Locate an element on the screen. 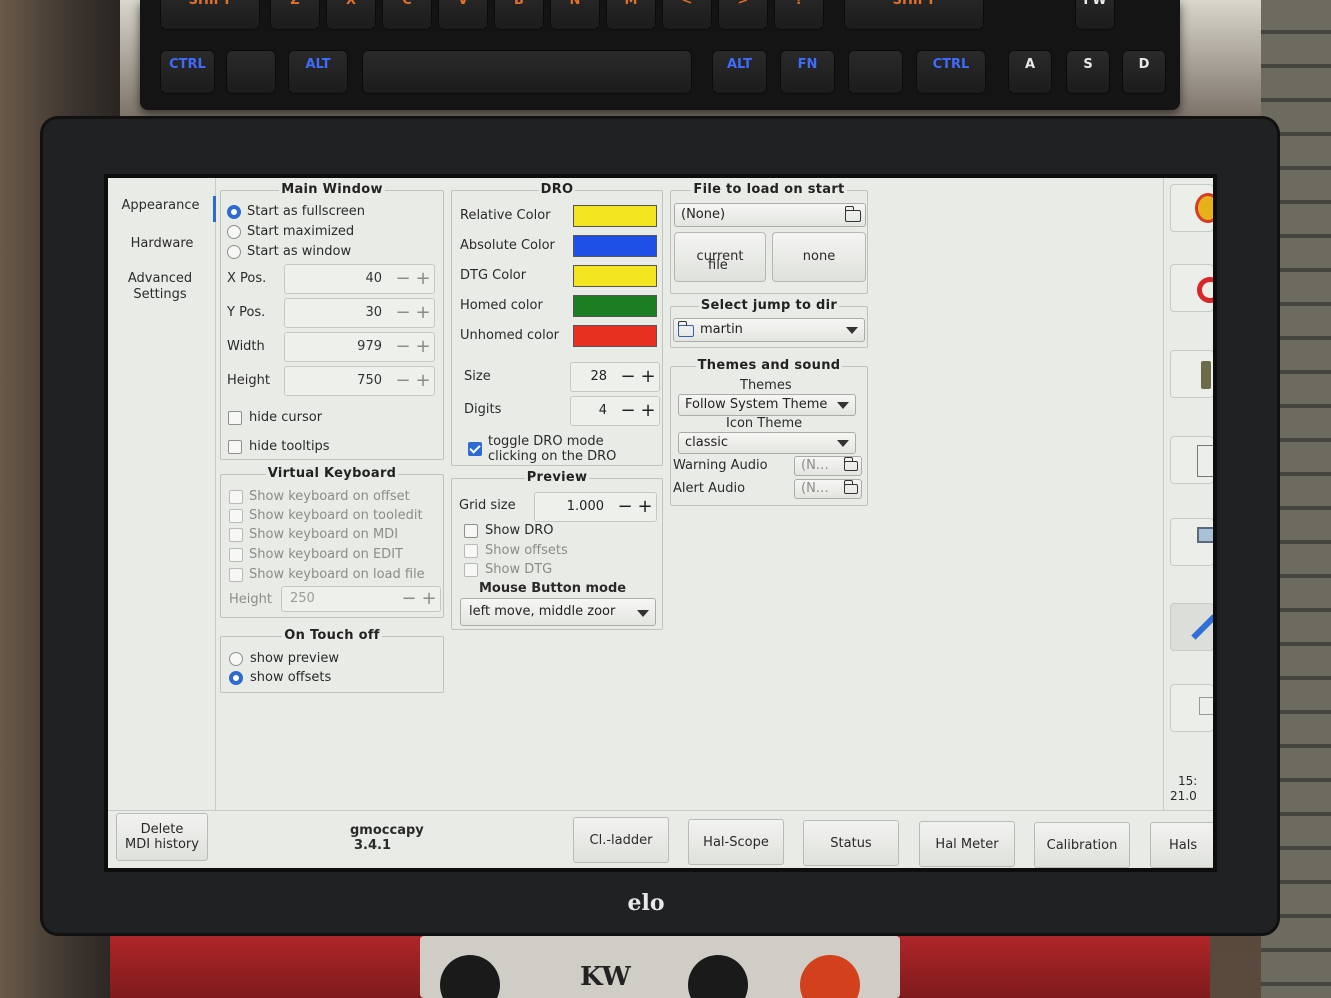 Image resolution: width=1331 pixels, height=998 pixels. show-dro-checkbox is located at coordinates (471, 531).